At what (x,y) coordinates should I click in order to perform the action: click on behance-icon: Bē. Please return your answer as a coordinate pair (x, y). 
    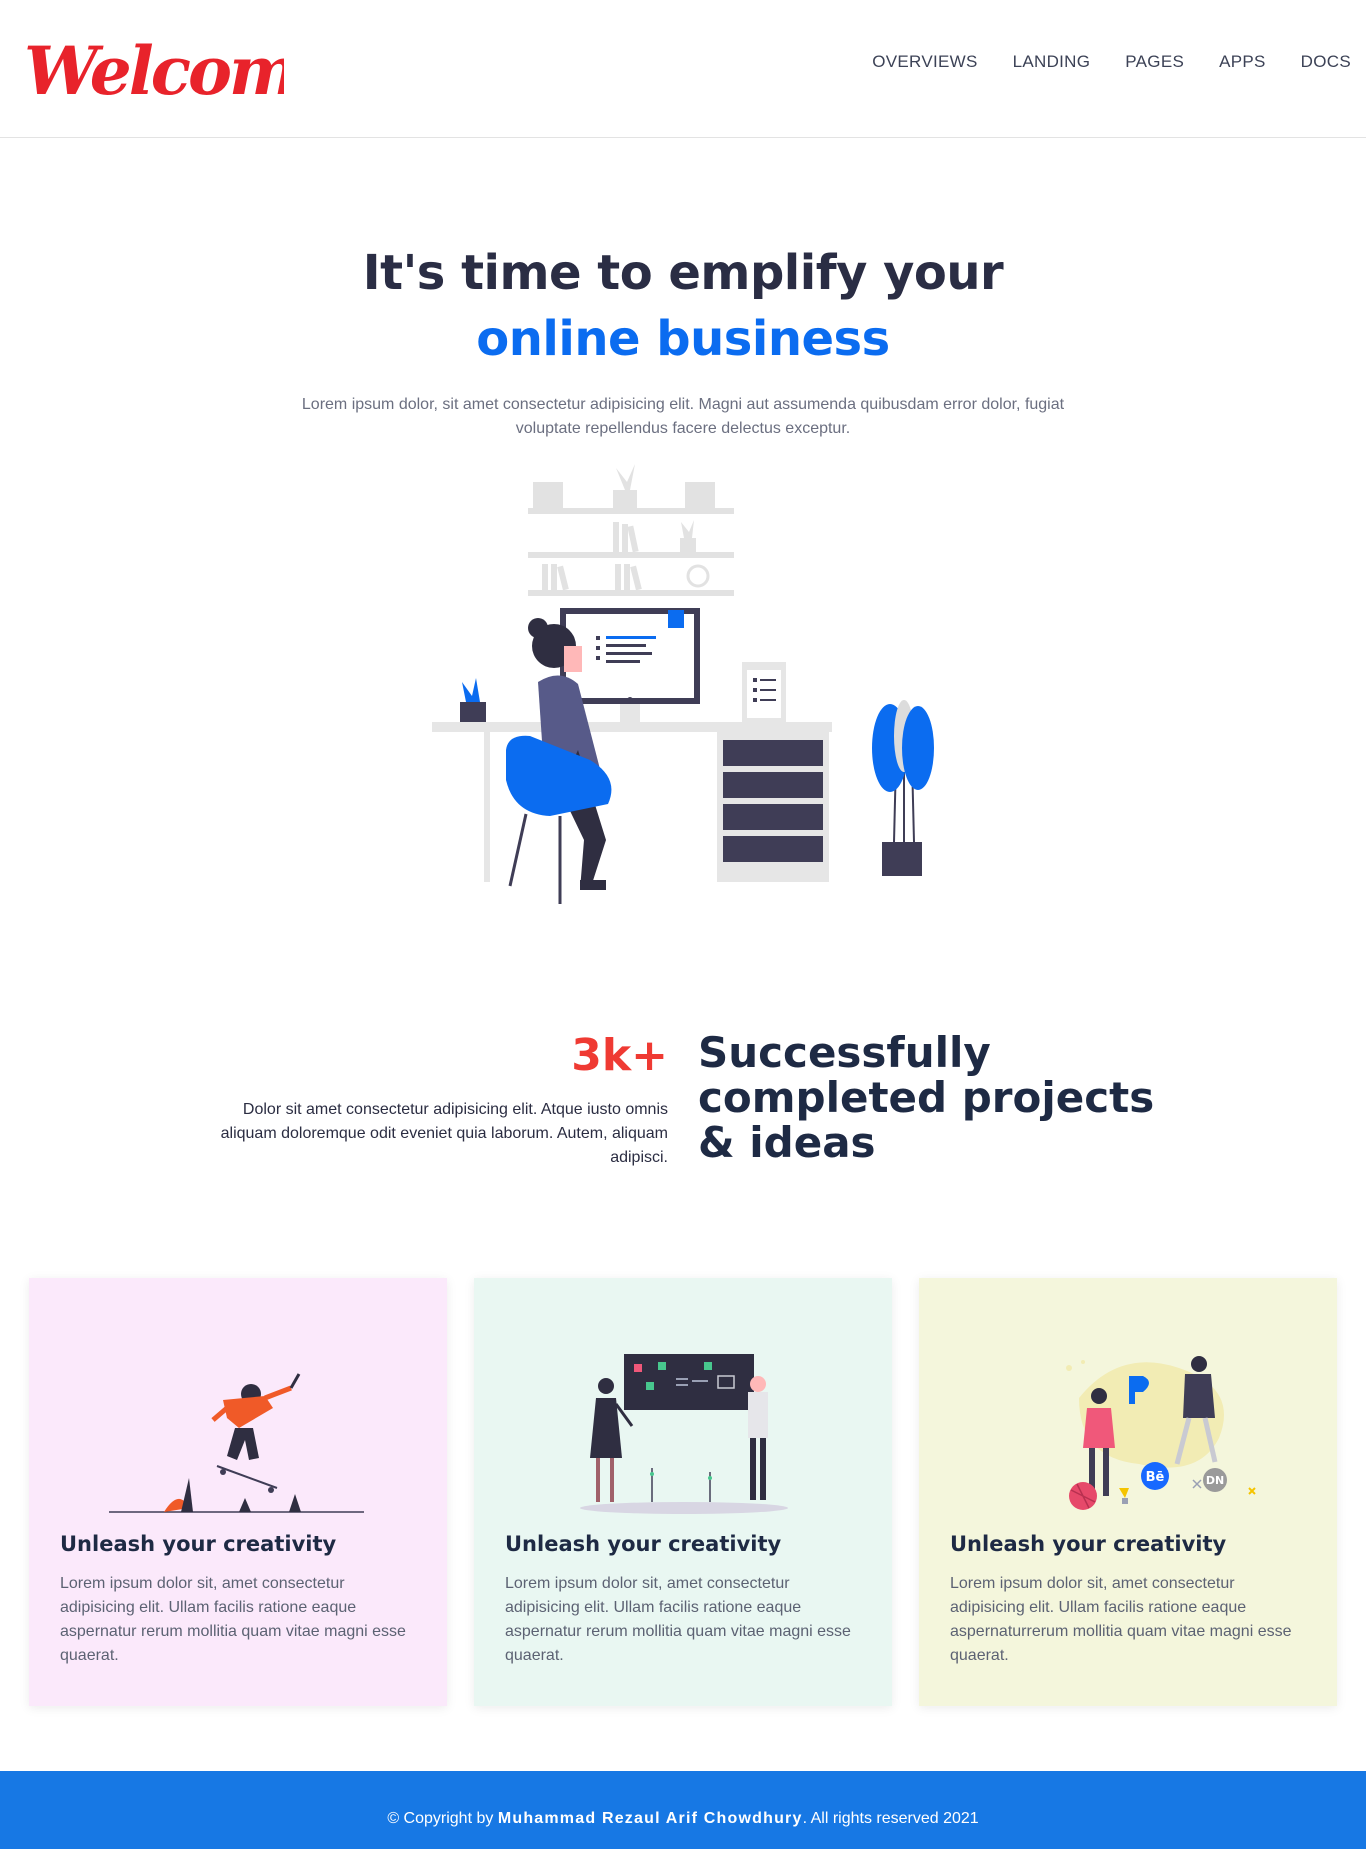
    Looking at the image, I should click on (1155, 1476).